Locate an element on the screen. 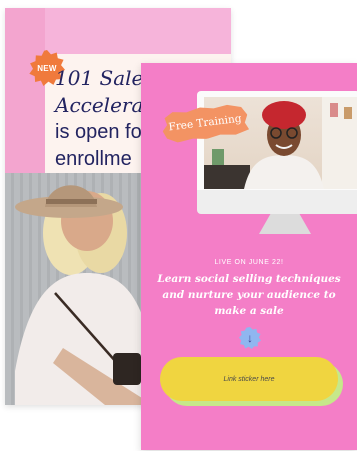 The image size is (357, 451). background-stripe is located at coordinates (25, 93).